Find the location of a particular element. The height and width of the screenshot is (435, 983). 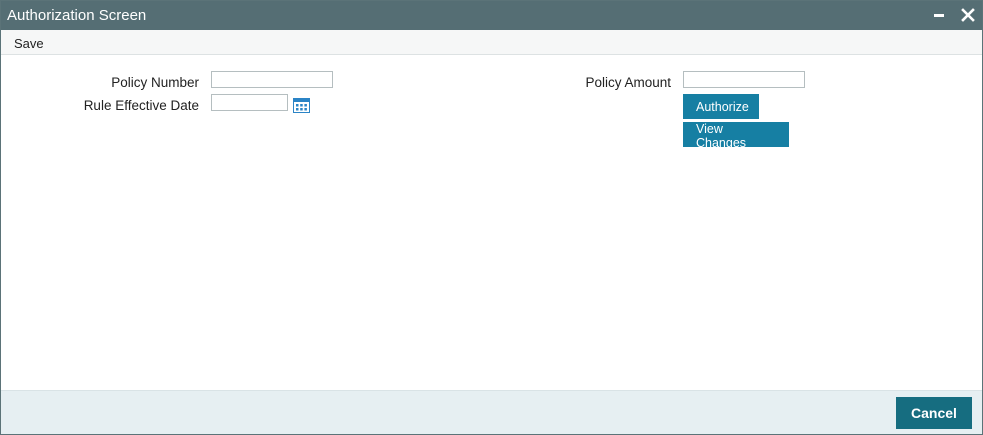

rule-effective-date-input is located at coordinates (249, 102).